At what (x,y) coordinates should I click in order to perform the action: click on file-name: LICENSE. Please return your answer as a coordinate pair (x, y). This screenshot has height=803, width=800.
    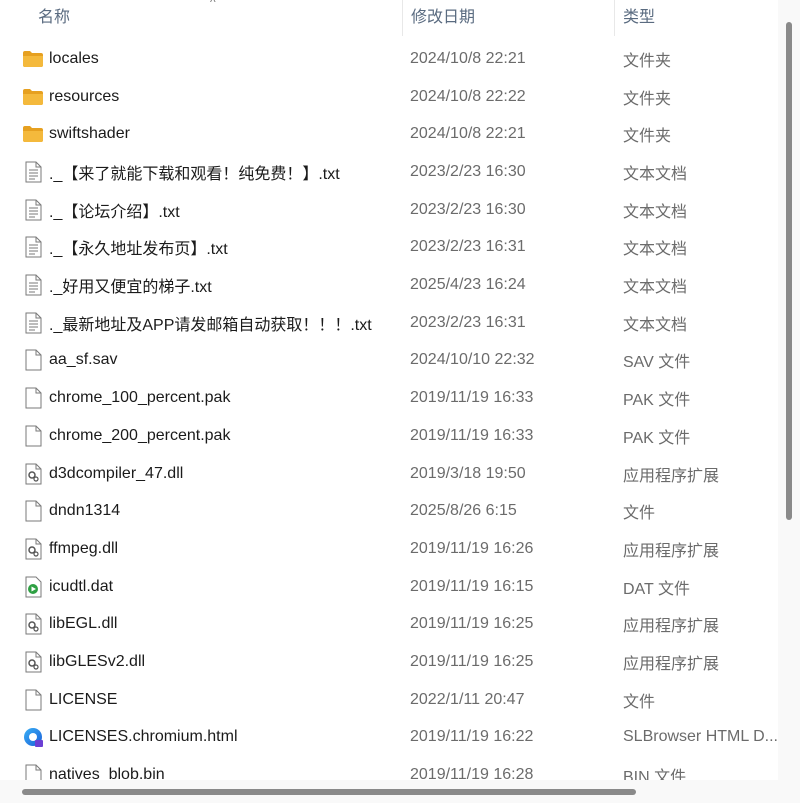
    Looking at the image, I should click on (83, 699).